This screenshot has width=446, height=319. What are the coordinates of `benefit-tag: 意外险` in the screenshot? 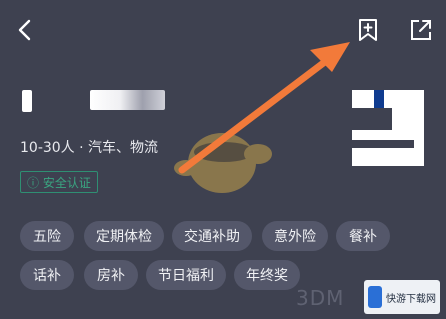 It's located at (295, 236).